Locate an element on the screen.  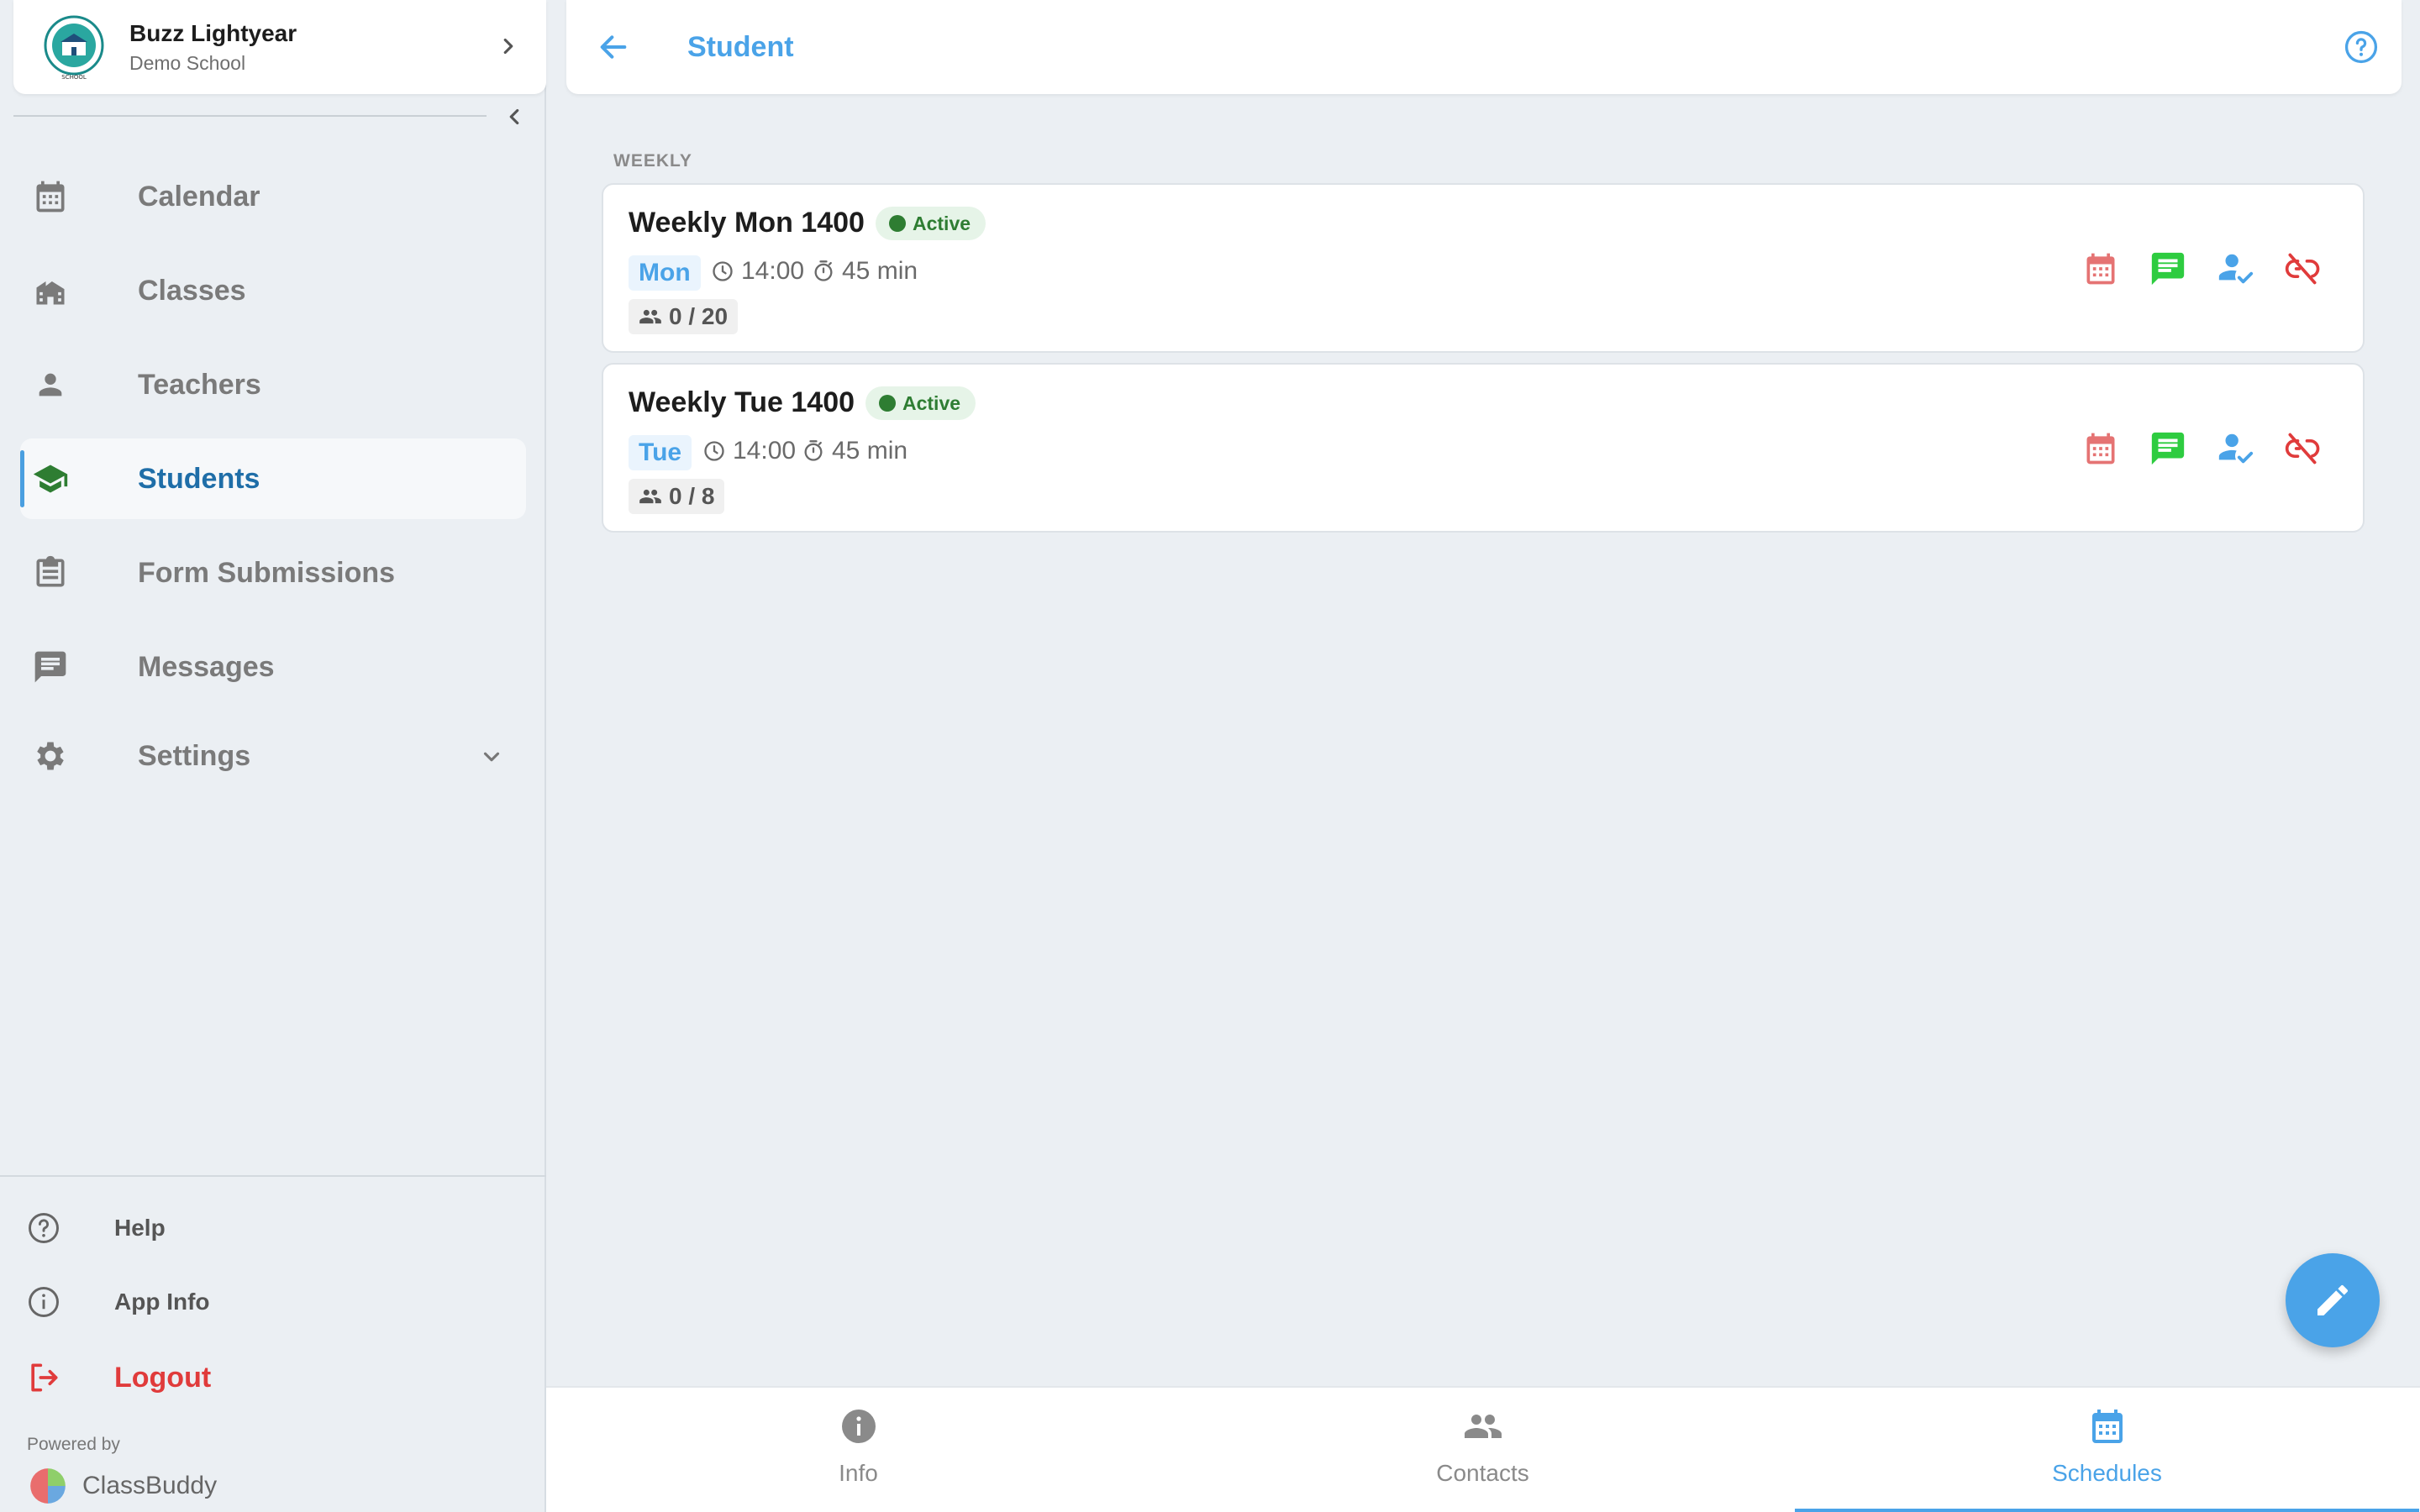
section-label: WEEKLY is located at coordinates (652, 161).